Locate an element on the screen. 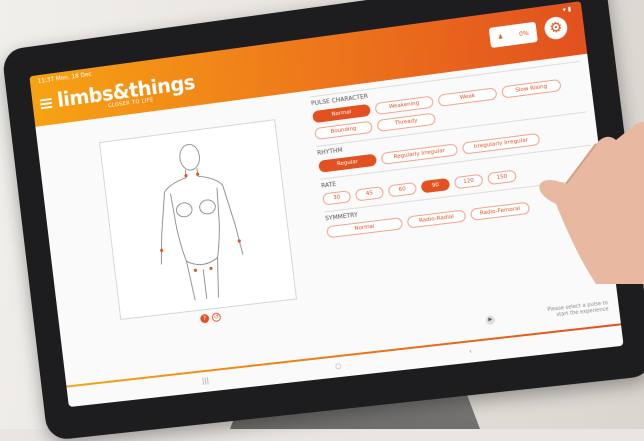  pulse-option: Weak is located at coordinates (467, 97).